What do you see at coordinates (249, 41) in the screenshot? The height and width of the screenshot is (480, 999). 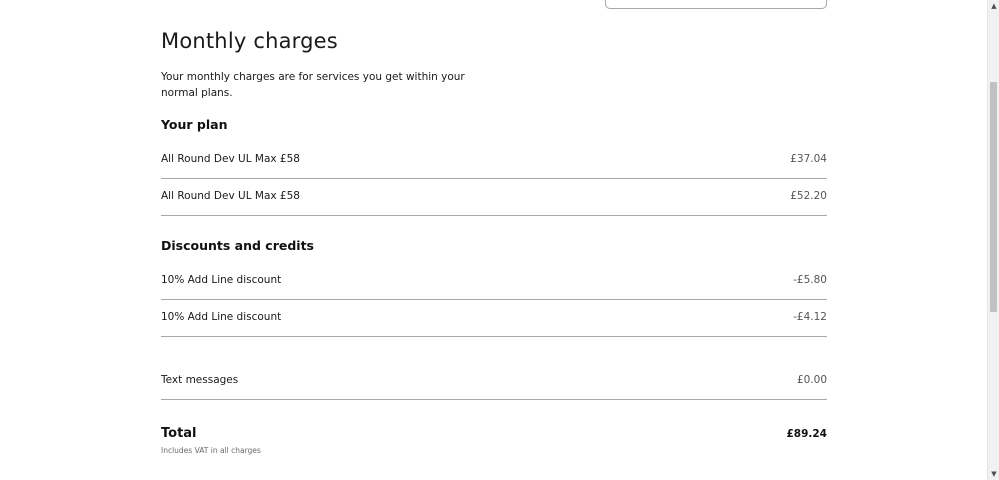 I see `page-title: Monthly charges` at bounding box center [249, 41].